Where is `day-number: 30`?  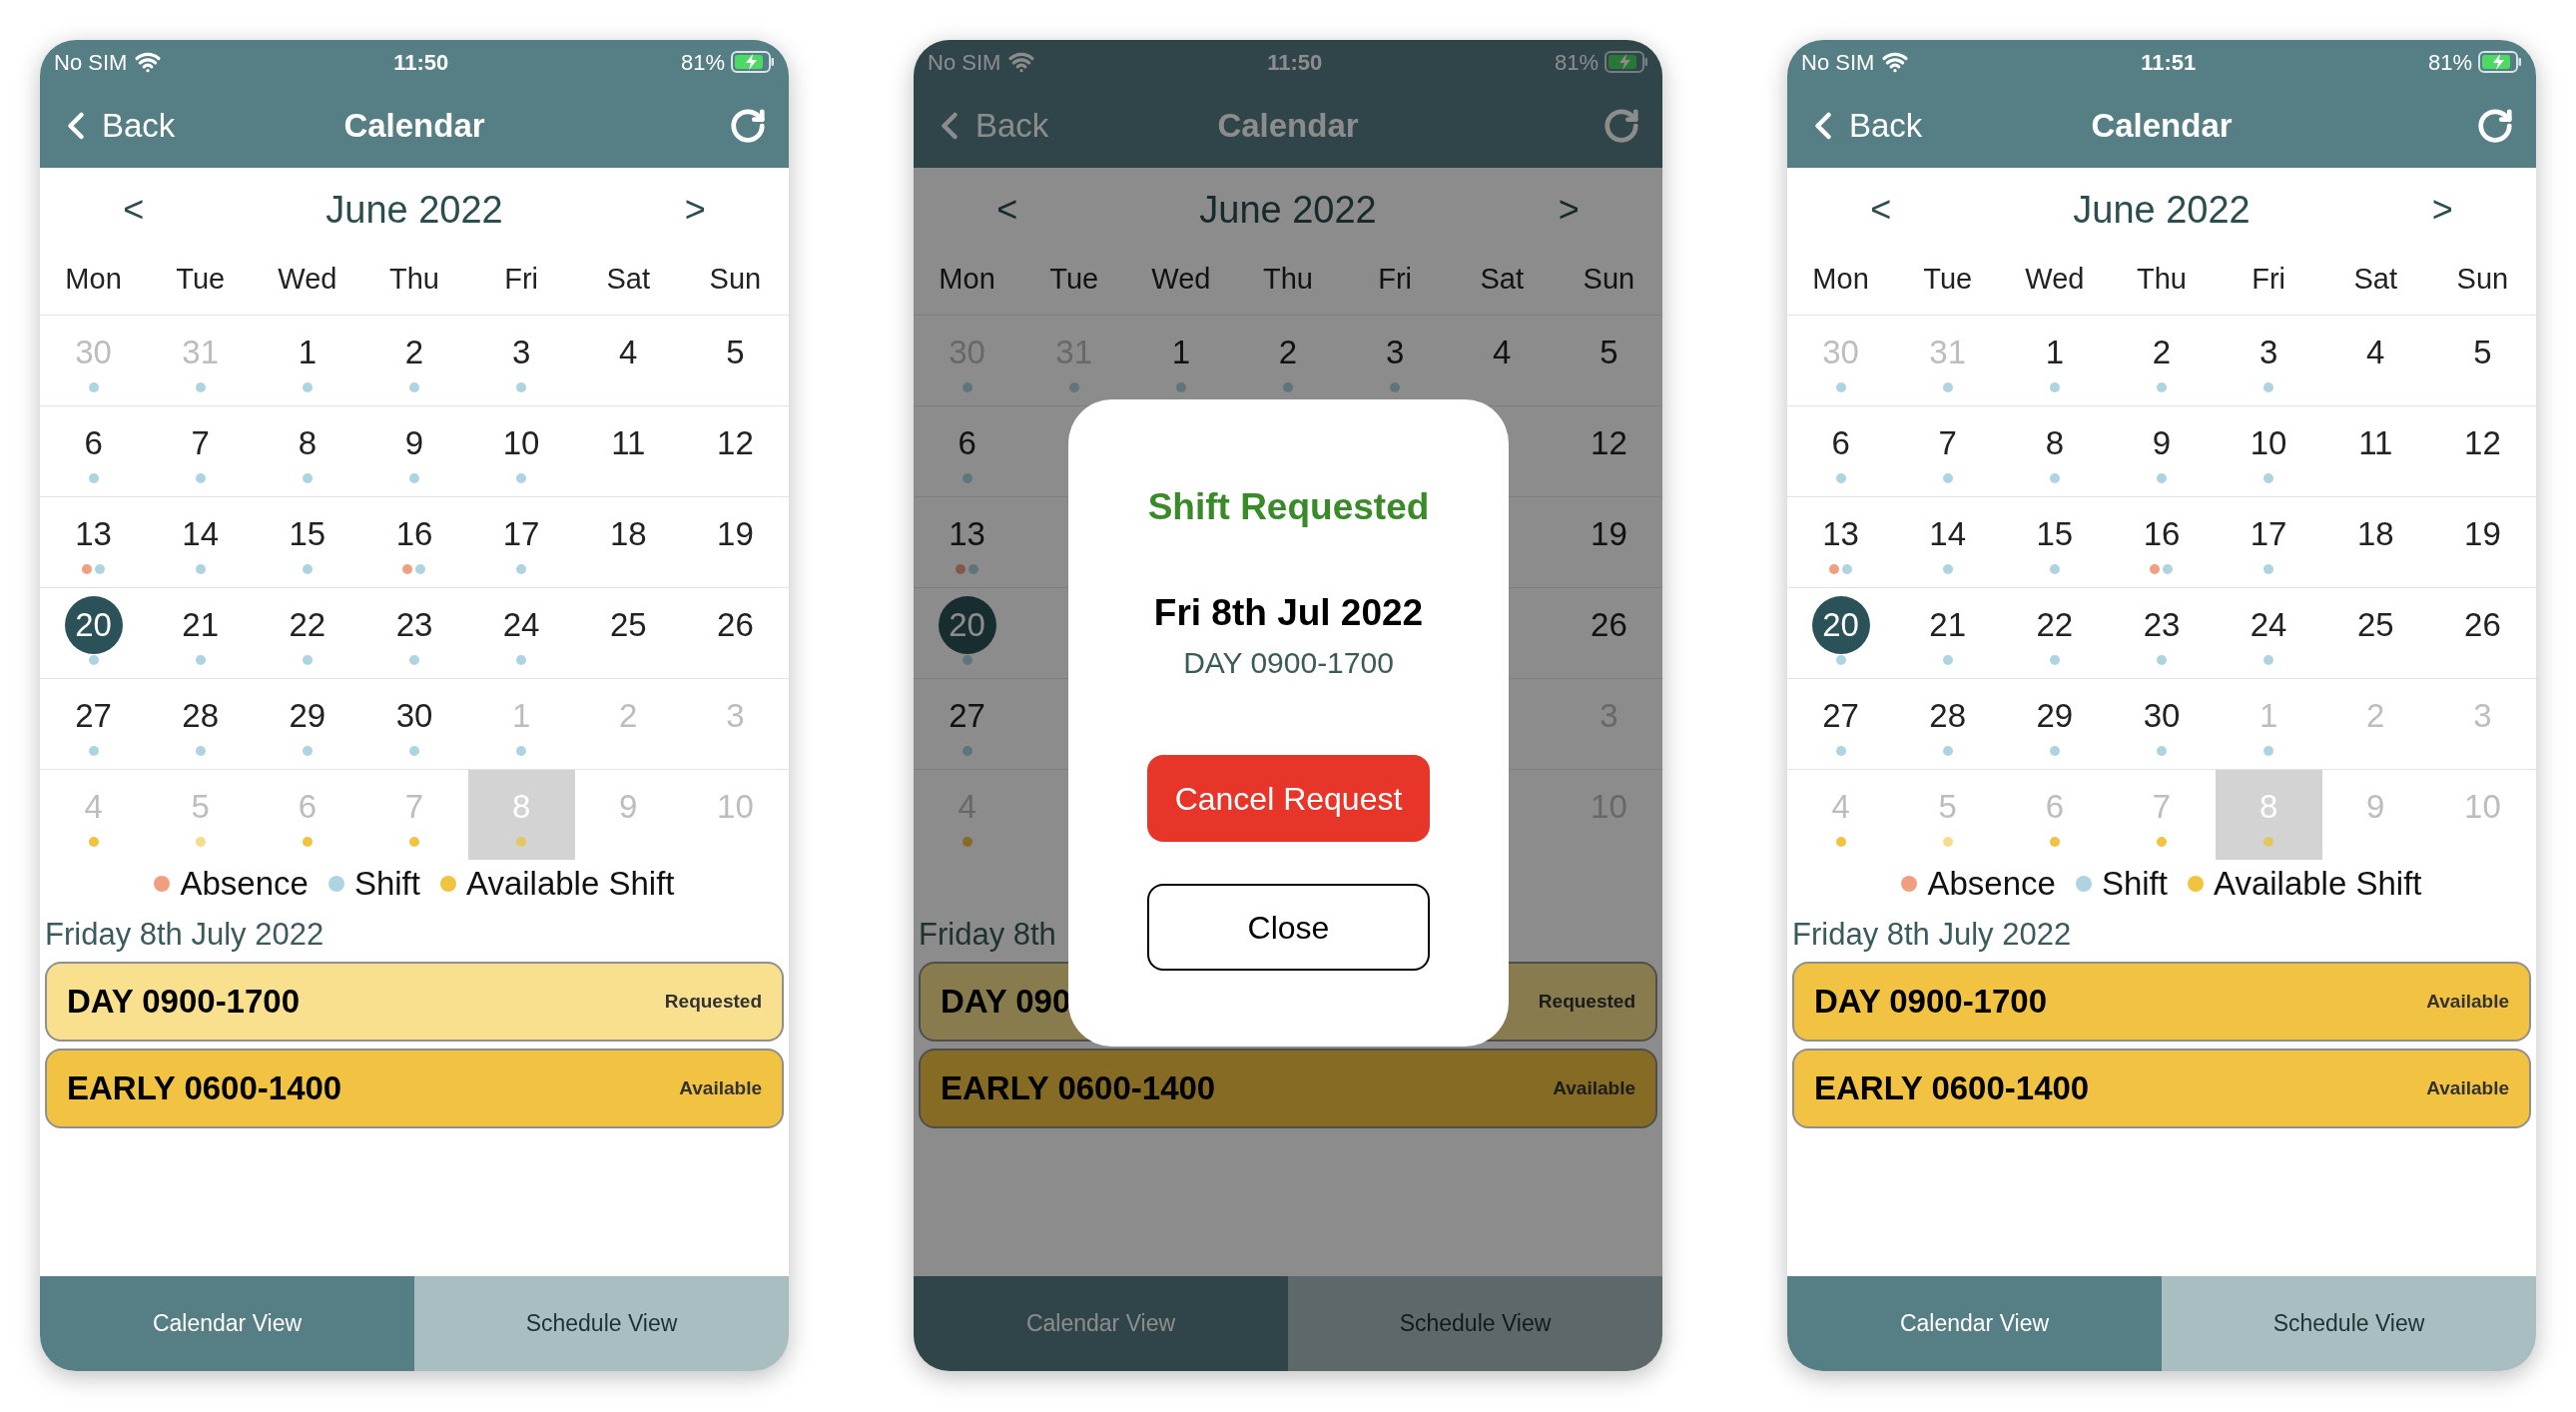
day-number: 30 is located at coordinates (414, 716).